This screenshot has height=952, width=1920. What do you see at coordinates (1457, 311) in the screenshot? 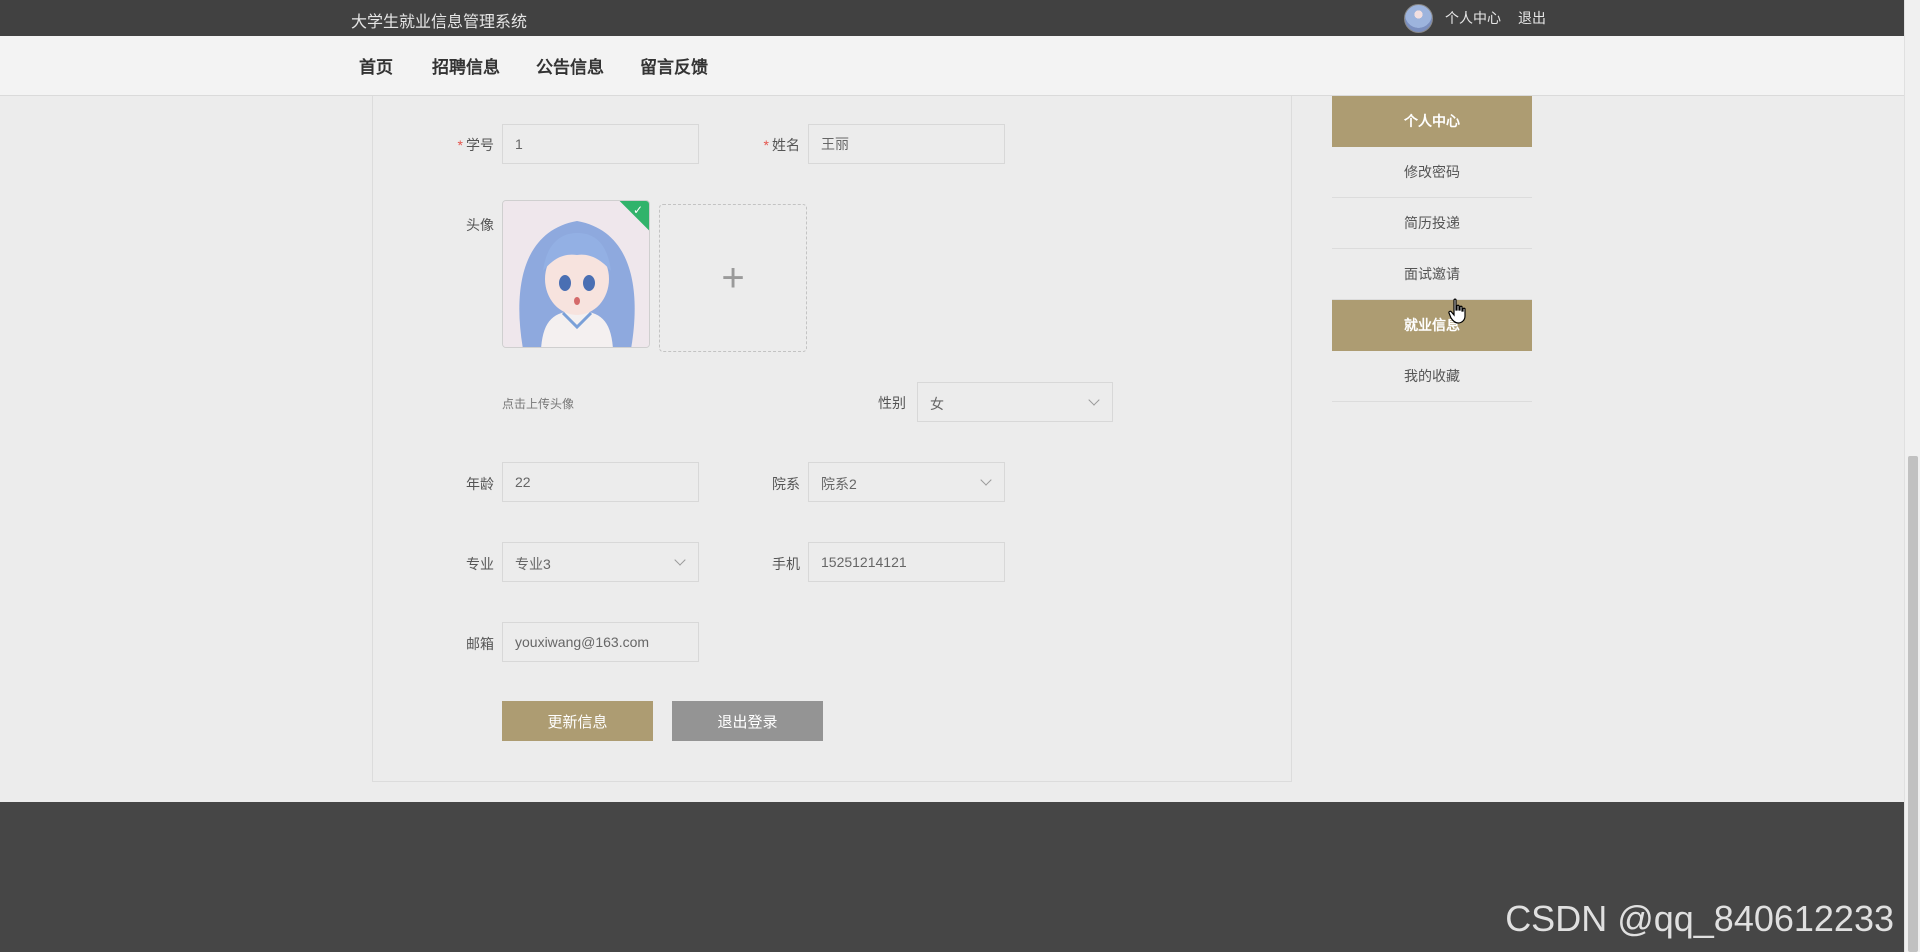
I see `hand-pointer-icon` at bounding box center [1457, 311].